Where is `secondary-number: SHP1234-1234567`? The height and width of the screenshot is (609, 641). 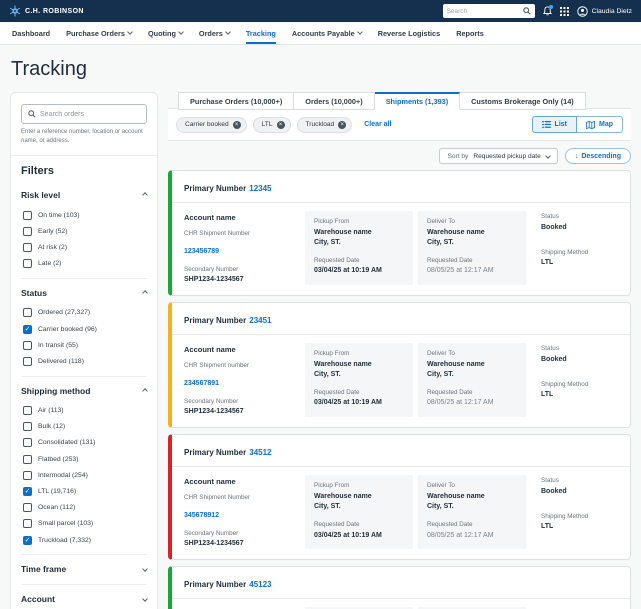
secondary-number: SHP1234-1234567 is located at coordinates (214, 412).